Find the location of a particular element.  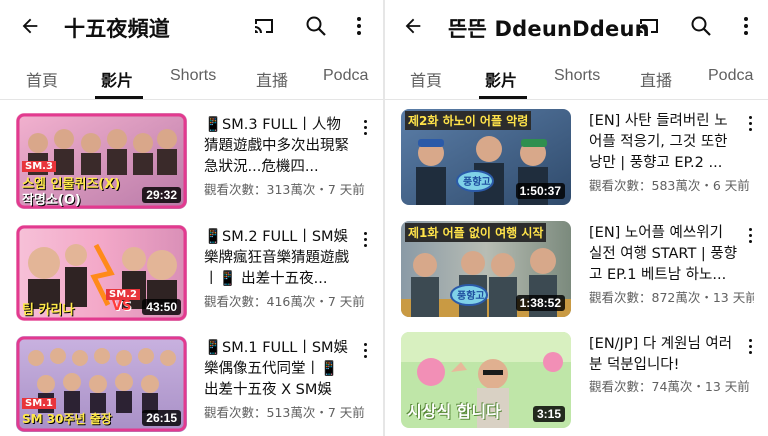

video-duration: 3:15 is located at coordinates (548, 414).